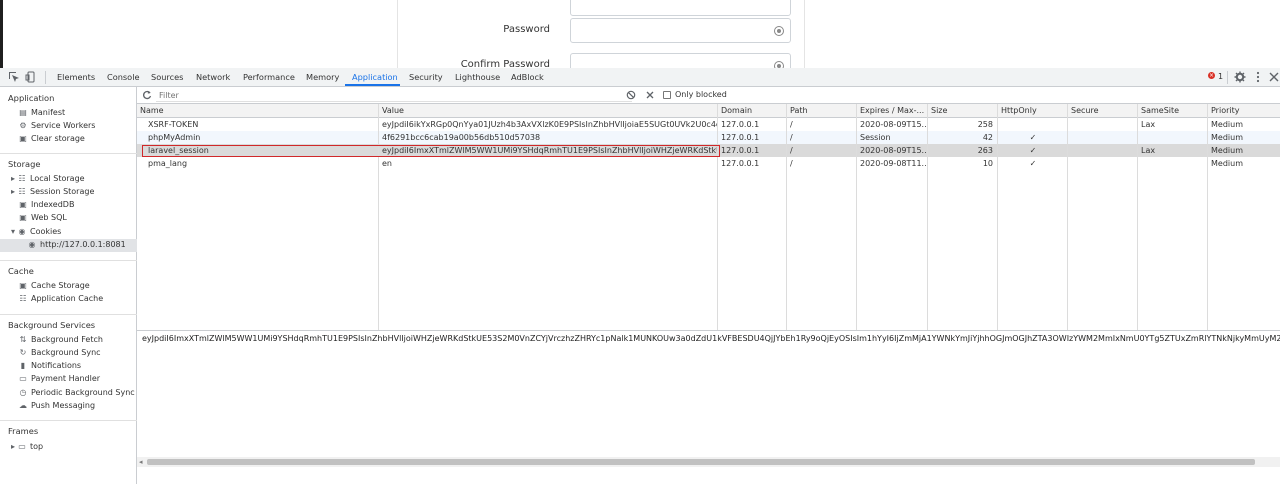  What do you see at coordinates (963, 111) in the screenshot?
I see `column-header-size: Size` at bounding box center [963, 111].